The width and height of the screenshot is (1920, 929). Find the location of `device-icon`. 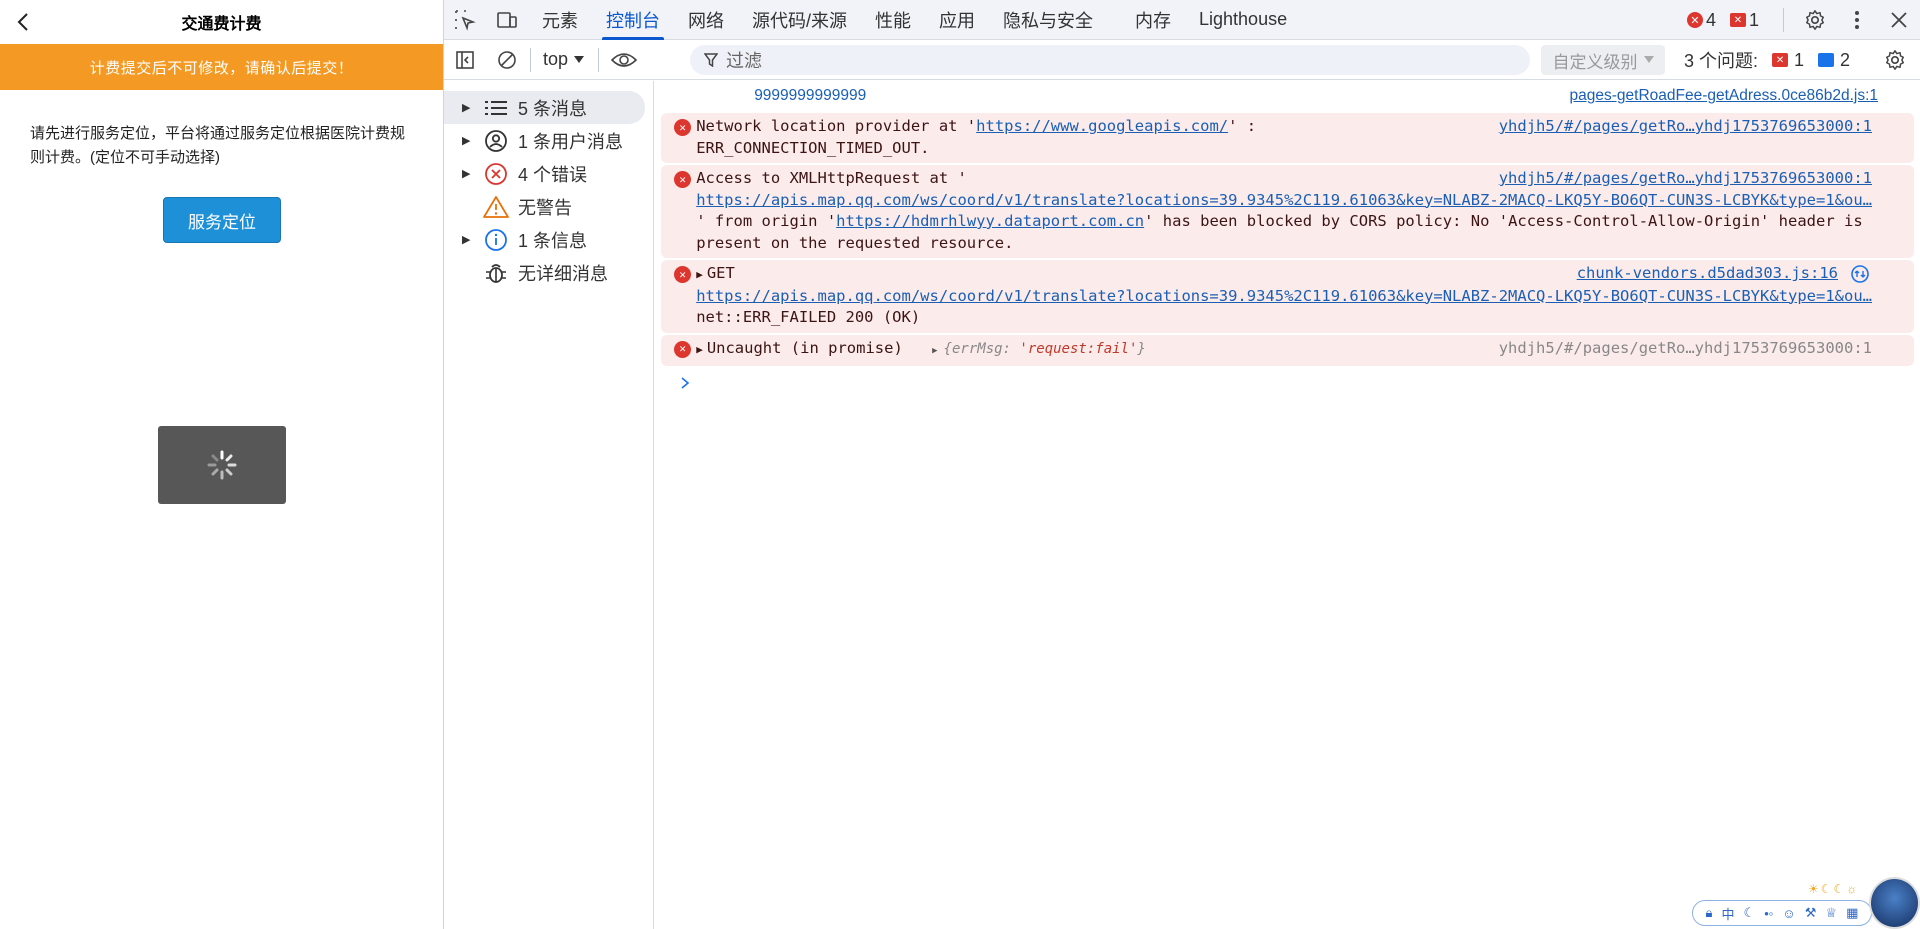

device-icon is located at coordinates (507, 19).